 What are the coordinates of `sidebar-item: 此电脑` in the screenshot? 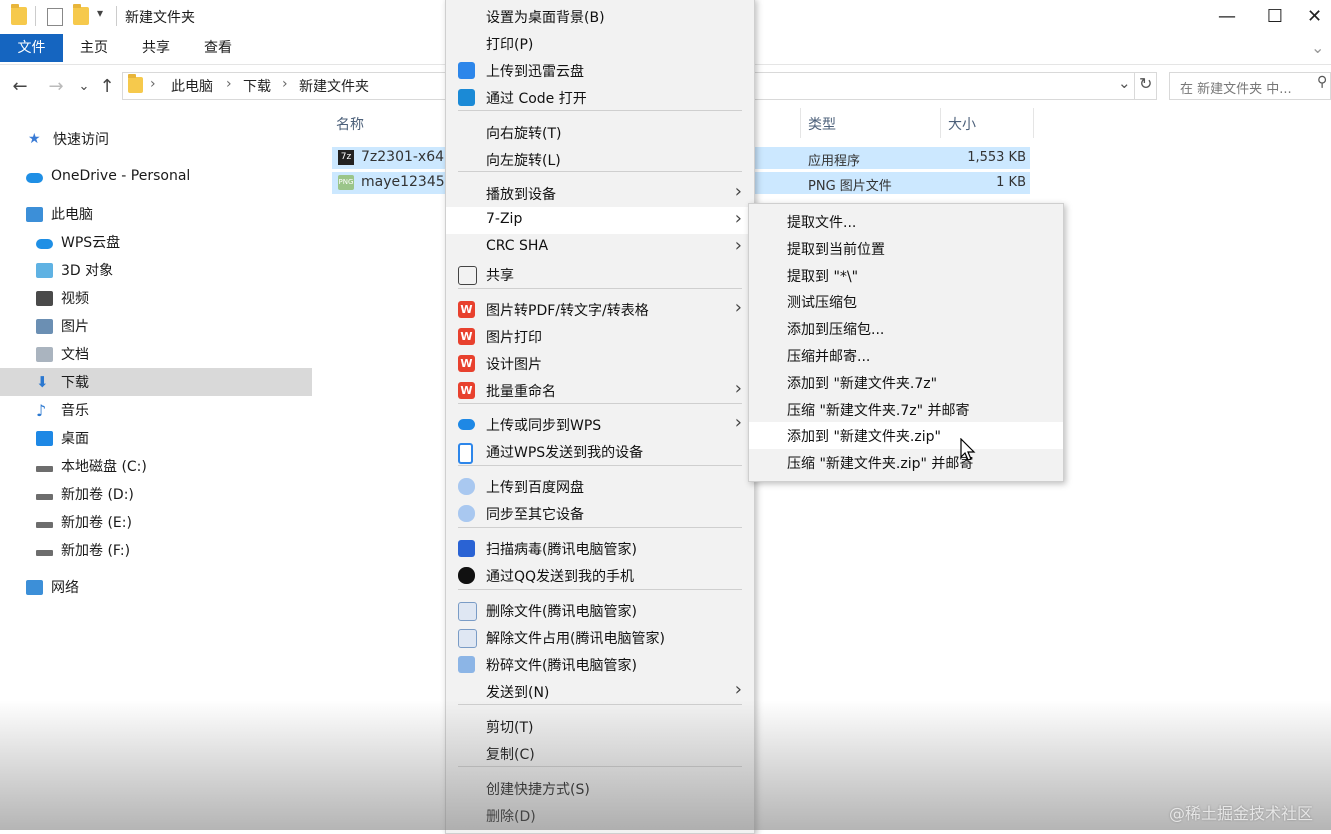 It's located at (156, 214).